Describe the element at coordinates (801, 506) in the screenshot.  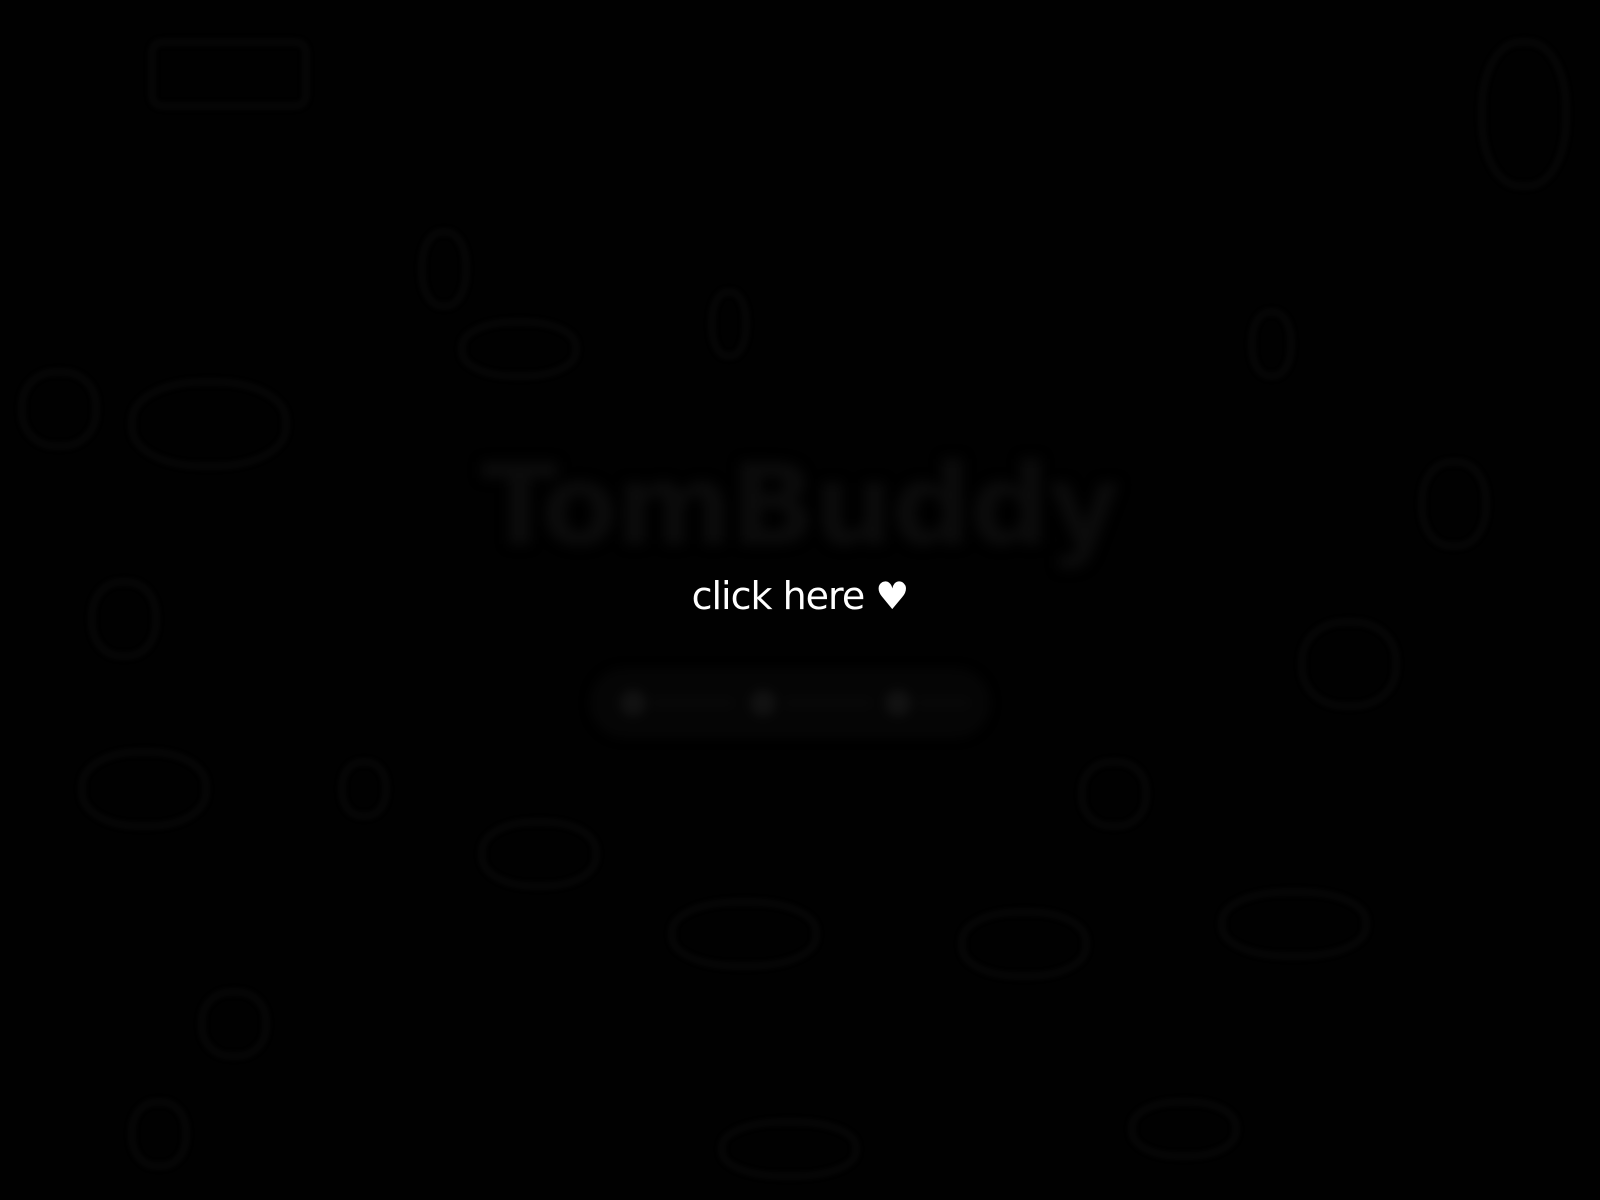
I see `brand-title: TomBuddy` at that location.